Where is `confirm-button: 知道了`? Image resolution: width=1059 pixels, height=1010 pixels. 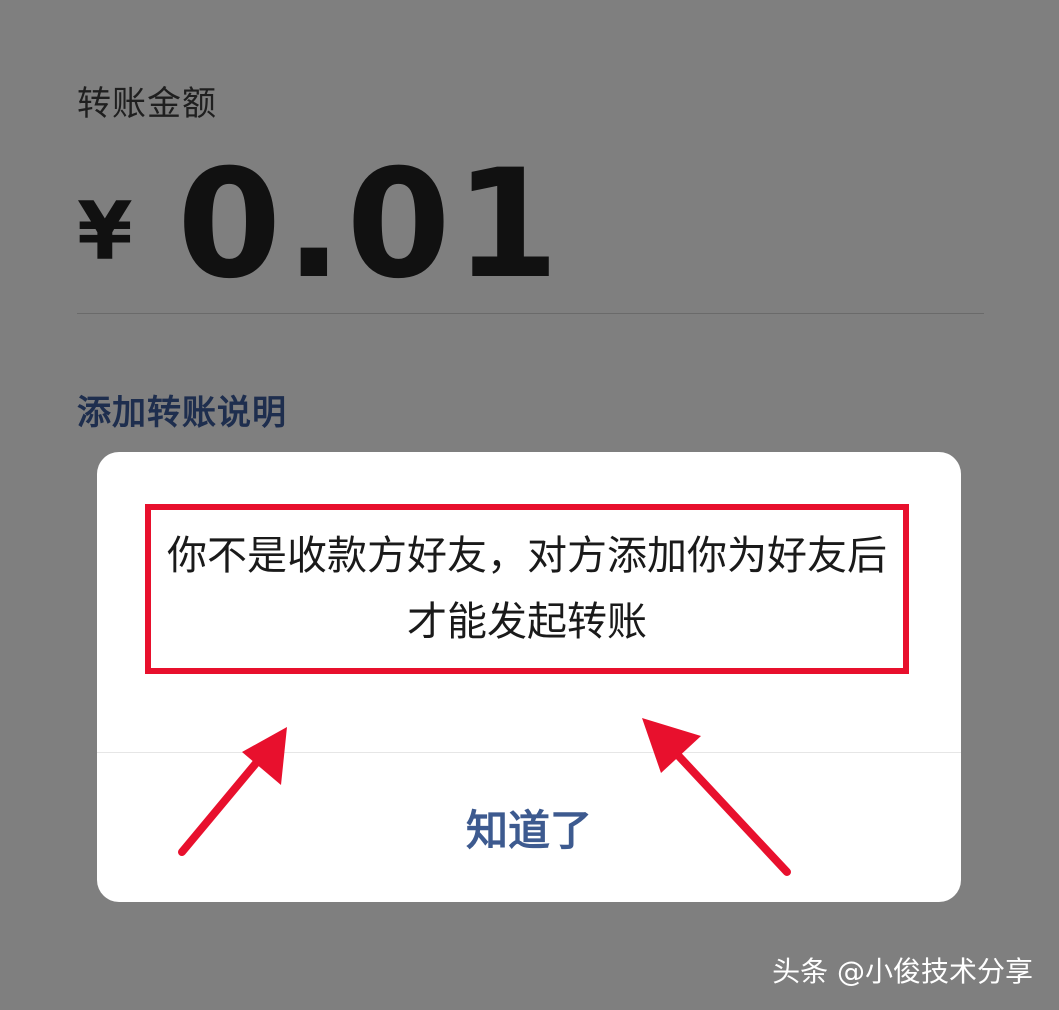
confirm-button: 知道了 is located at coordinates (529, 827).